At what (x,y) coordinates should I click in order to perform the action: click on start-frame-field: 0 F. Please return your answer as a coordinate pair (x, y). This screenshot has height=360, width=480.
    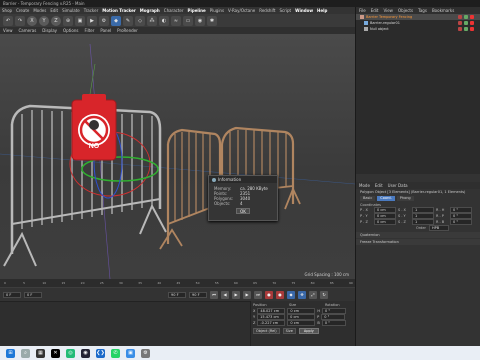
    Looking at the image, I should click on (12, 294).